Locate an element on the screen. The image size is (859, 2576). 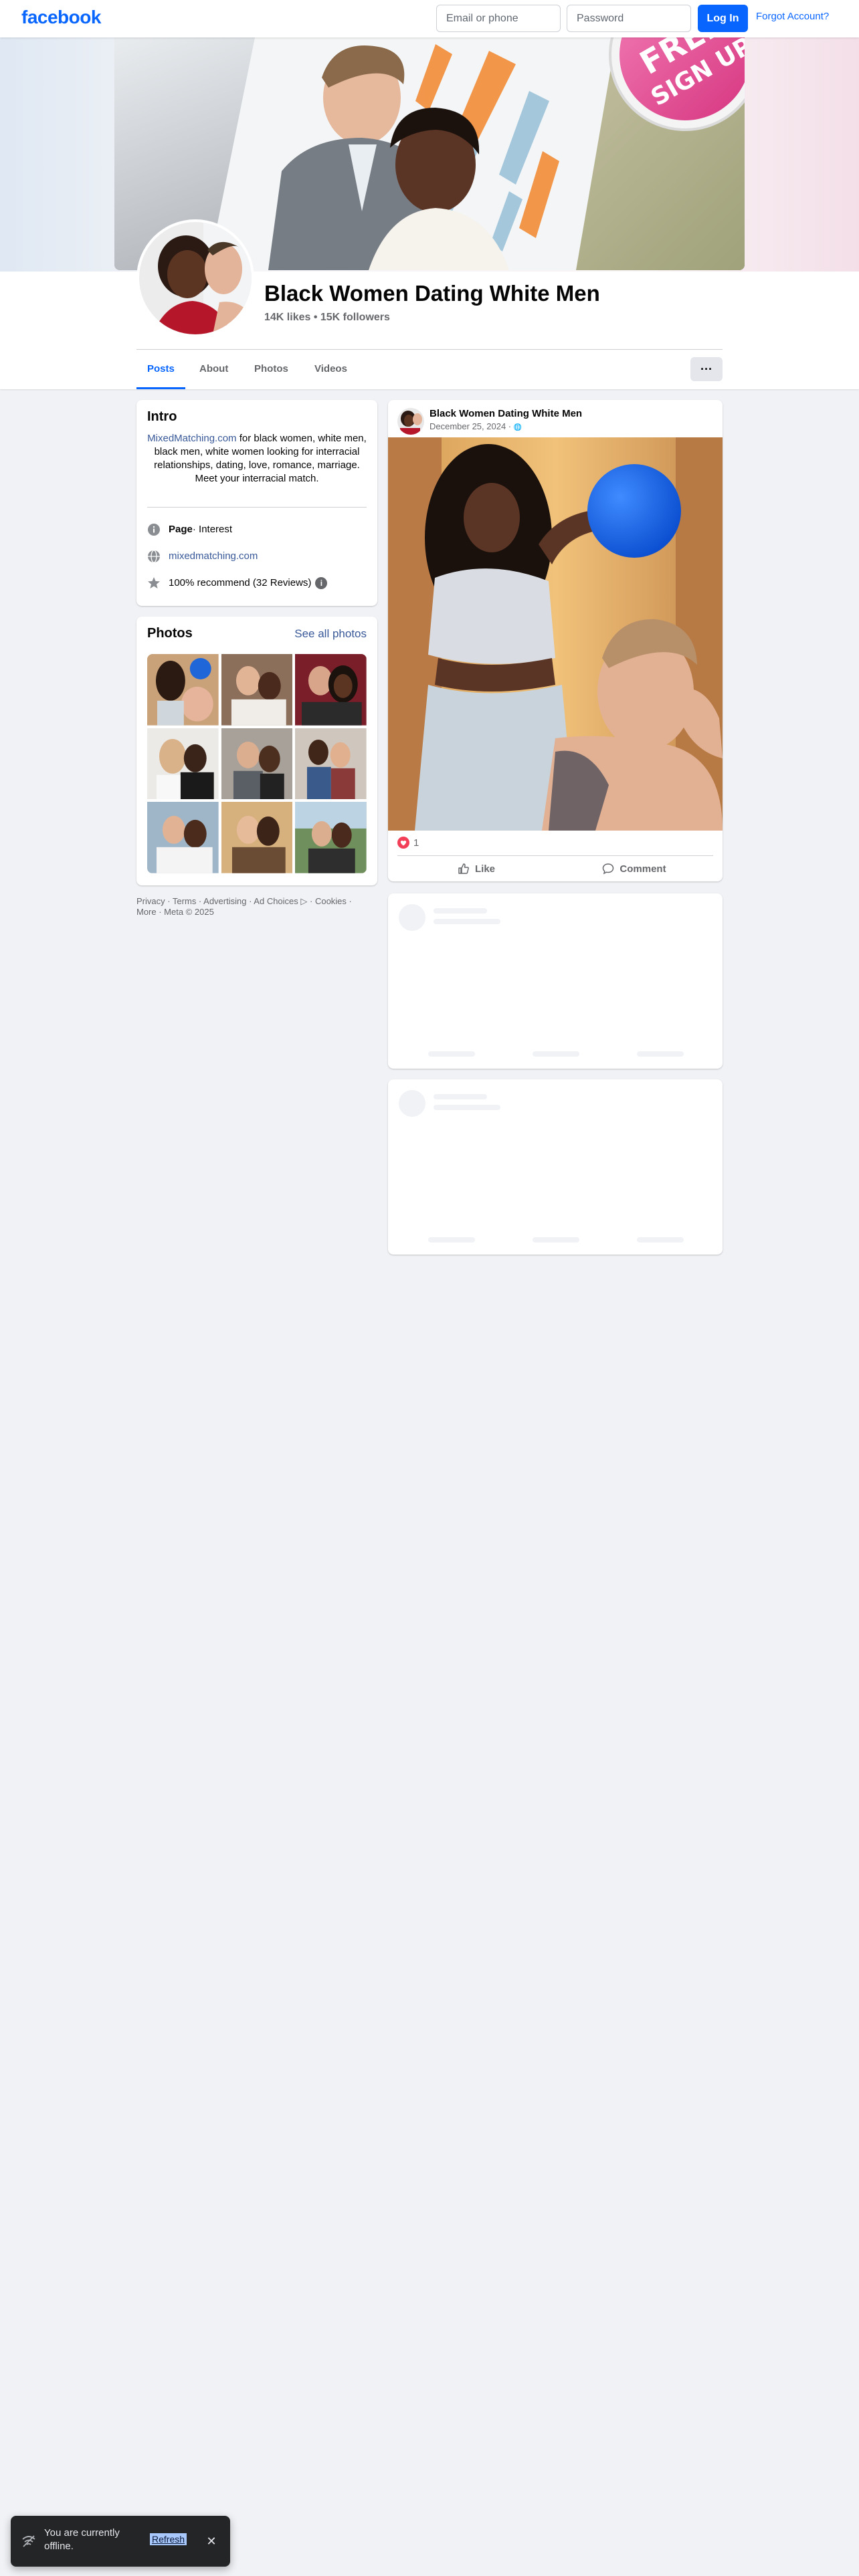
love-reaction-icon is located at coordinates (403, 843).